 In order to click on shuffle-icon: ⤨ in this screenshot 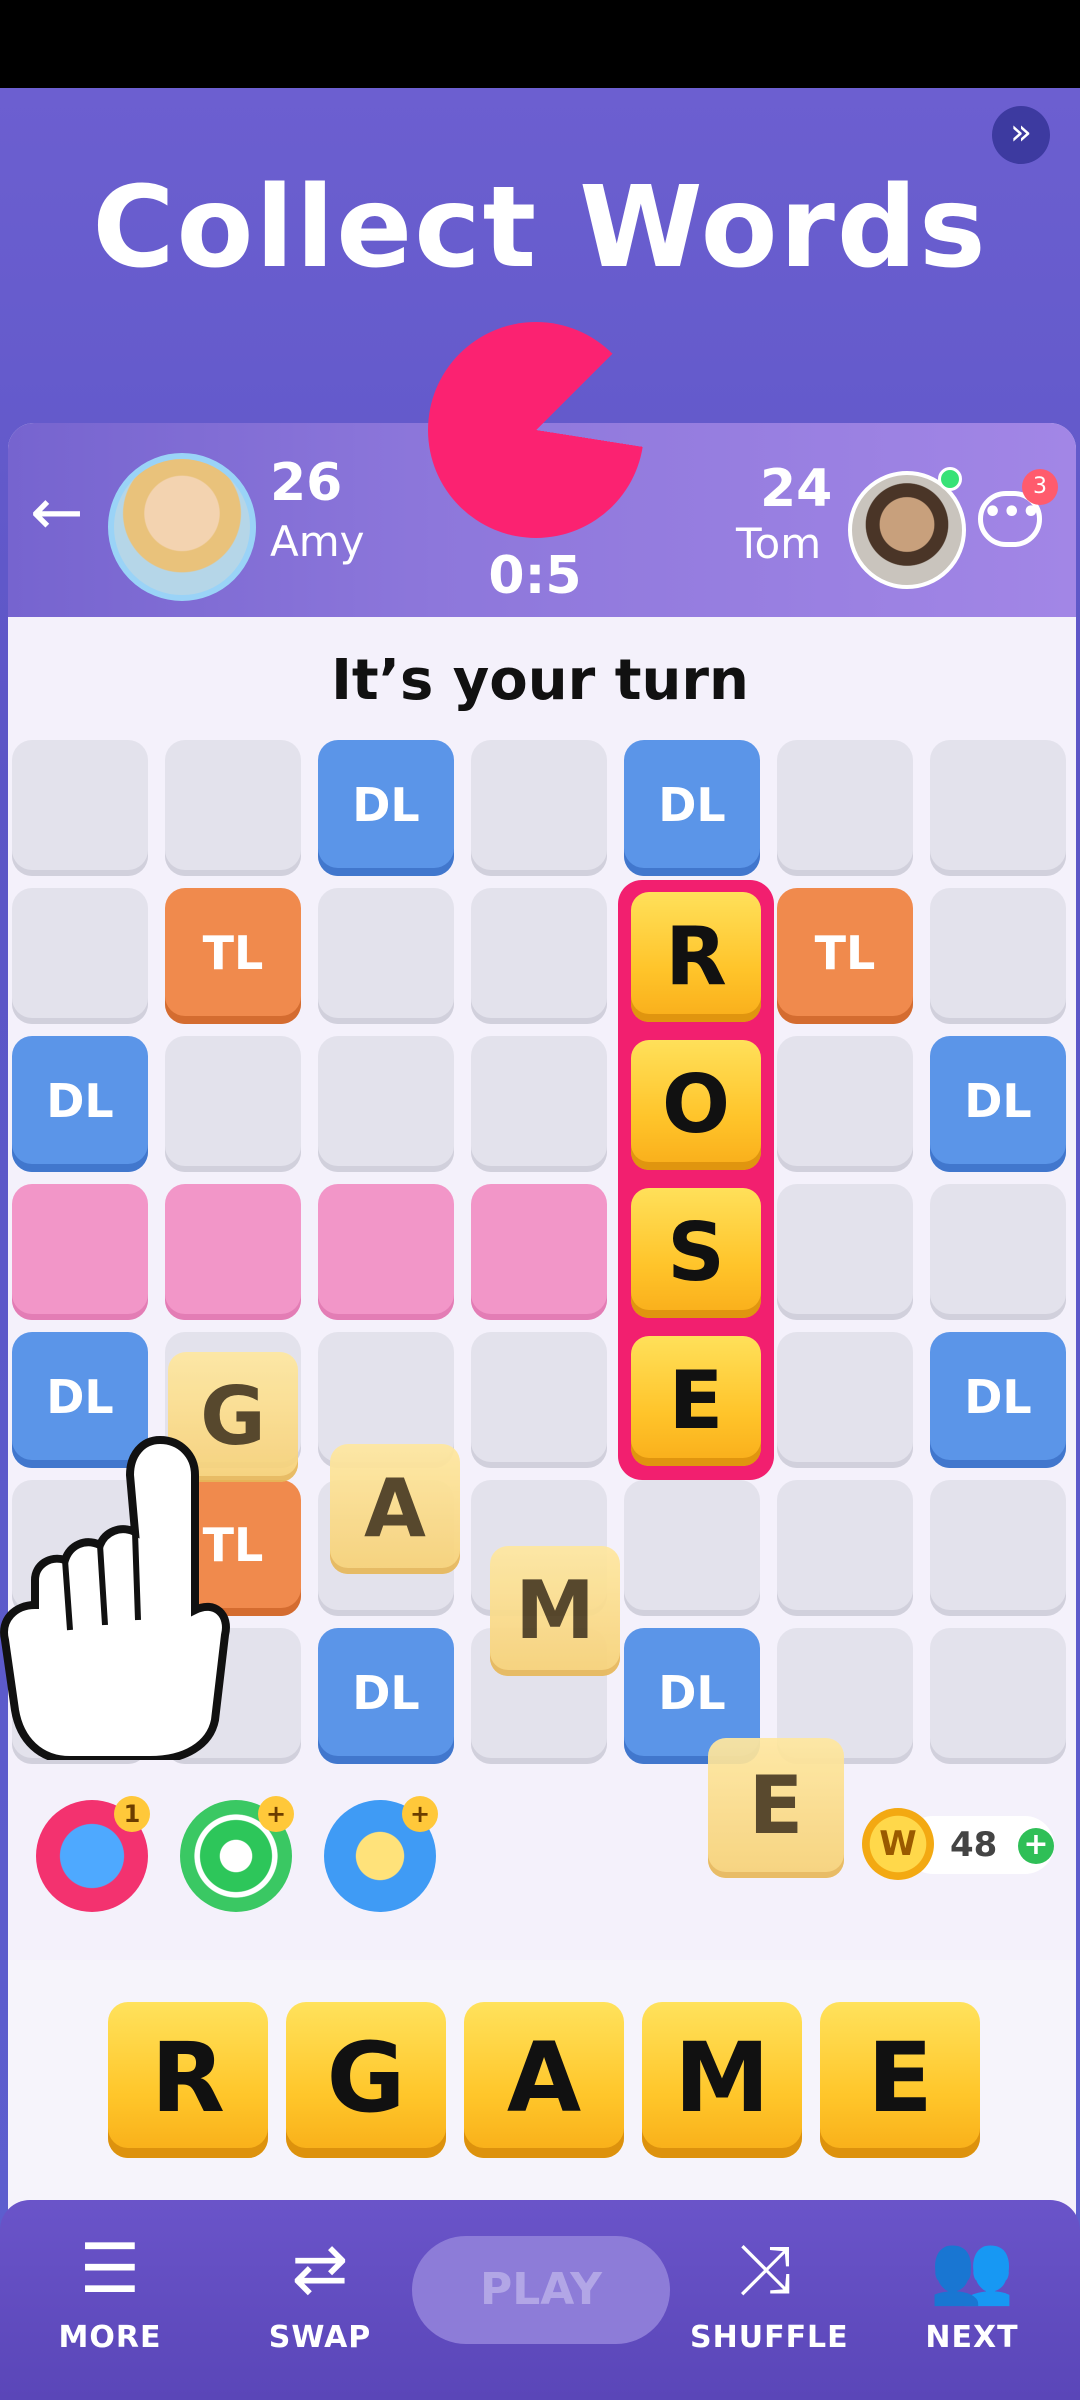, I will do `click(765, 2269)`.